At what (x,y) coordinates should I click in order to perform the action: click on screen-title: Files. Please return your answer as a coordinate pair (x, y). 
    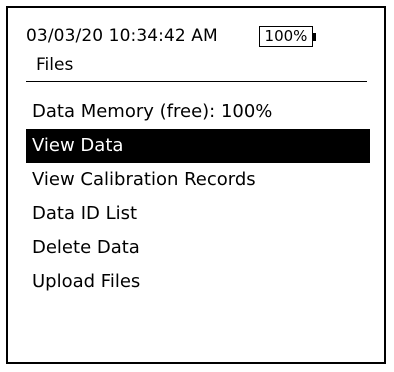
    Looking at the image, I should click on (55, 65).